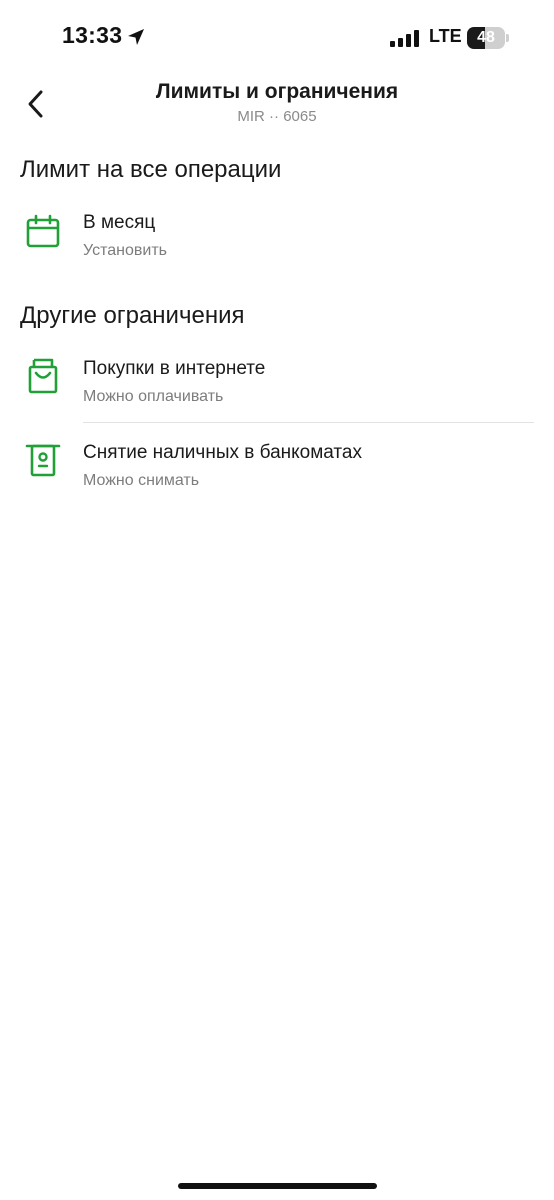 The height and width of the screenshot is (1200, 554). Describe the element at coordinates (119, 222) in the screenshot. I see `list-item-label: В месяц` at that location.